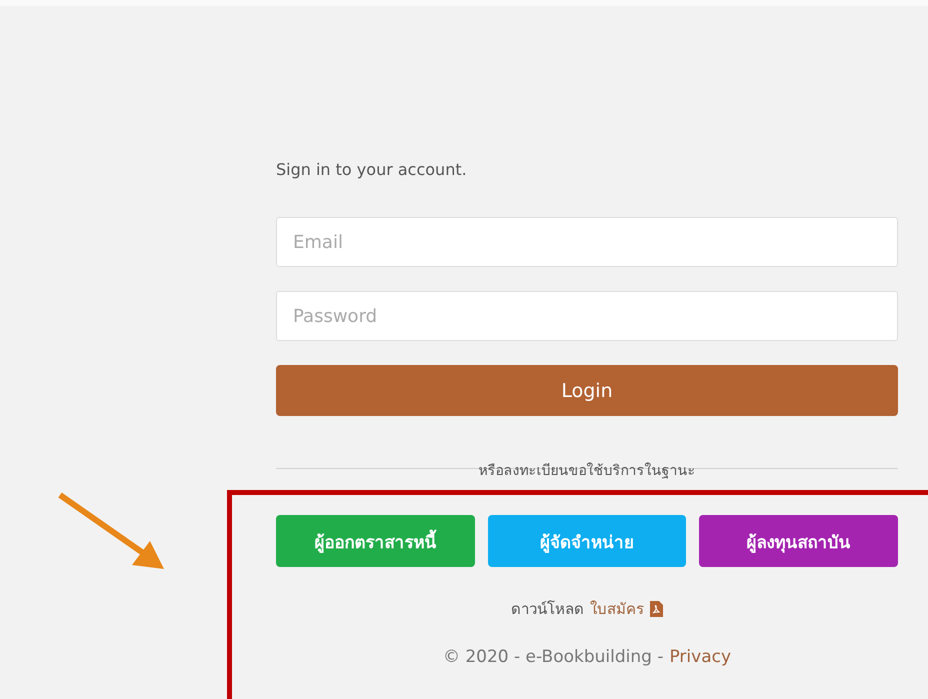 The height and width of the screenshot is (699, 928). What do you see at coordinates (700, 657) in the screenshot?
I see `privacy-link: Privacy` at bounding box center [700, 657].